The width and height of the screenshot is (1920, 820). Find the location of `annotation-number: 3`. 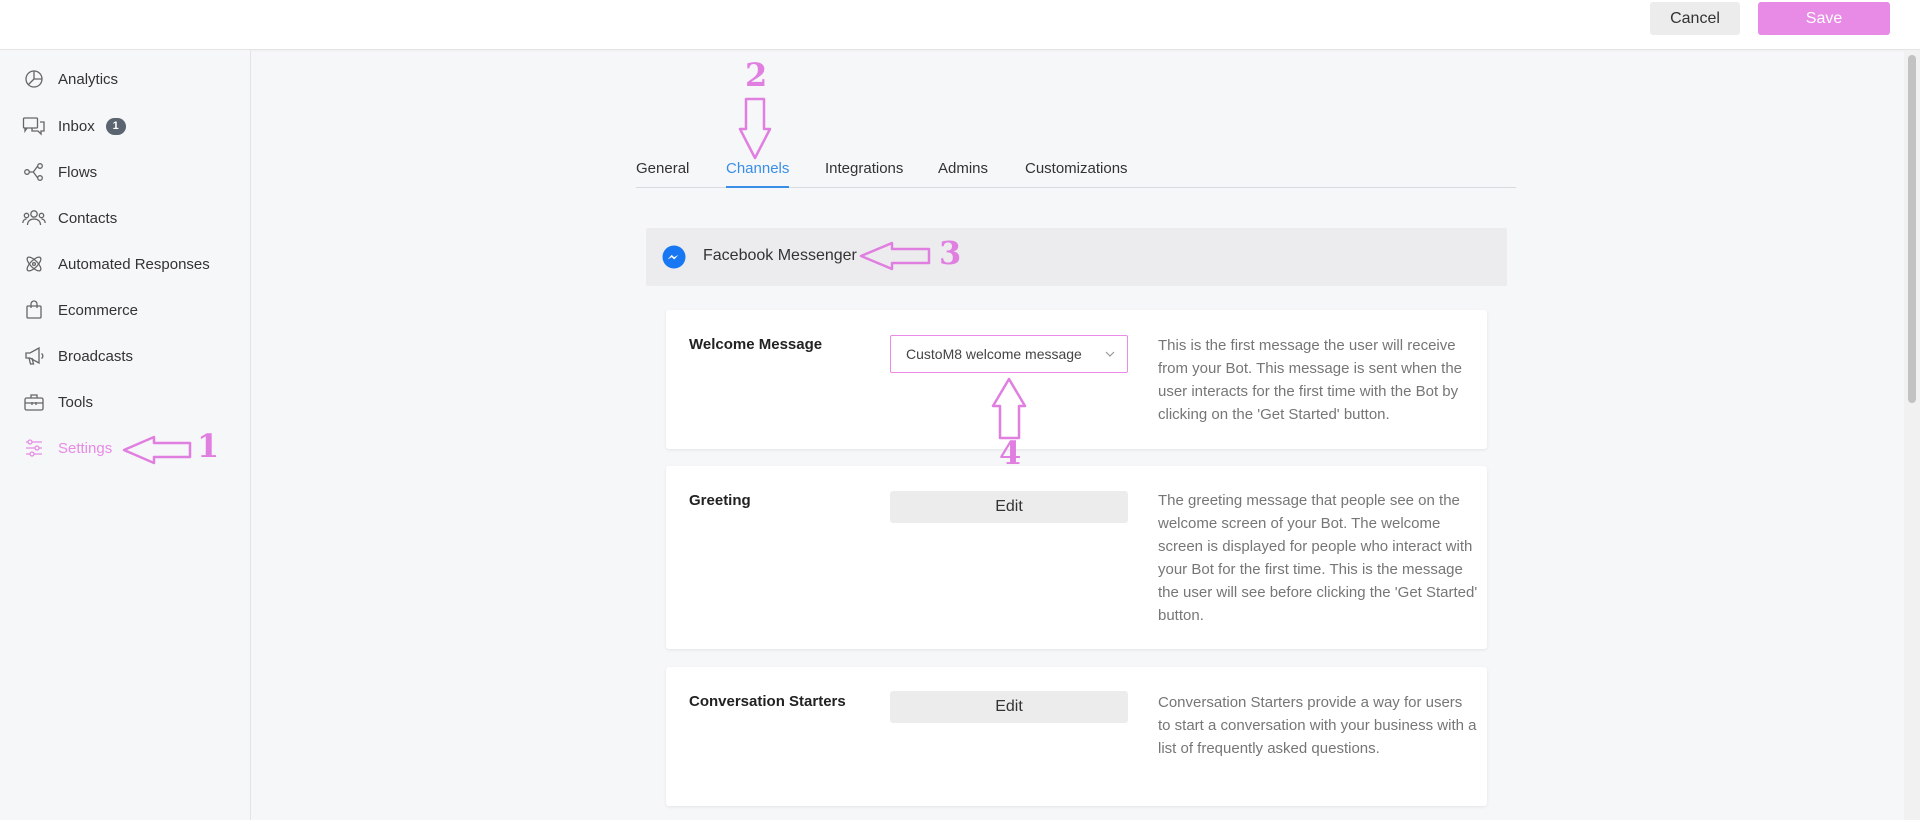

annotation-number: 3 is located at coordinates (950, 253).